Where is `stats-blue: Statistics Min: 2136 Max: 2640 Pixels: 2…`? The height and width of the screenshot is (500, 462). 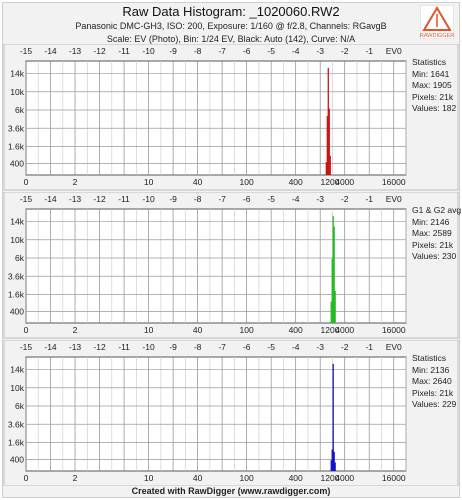
stats-blue: Statistics Min: 2136 Max: 2640 Pixels: 2… is located at coordinates (434, 382).